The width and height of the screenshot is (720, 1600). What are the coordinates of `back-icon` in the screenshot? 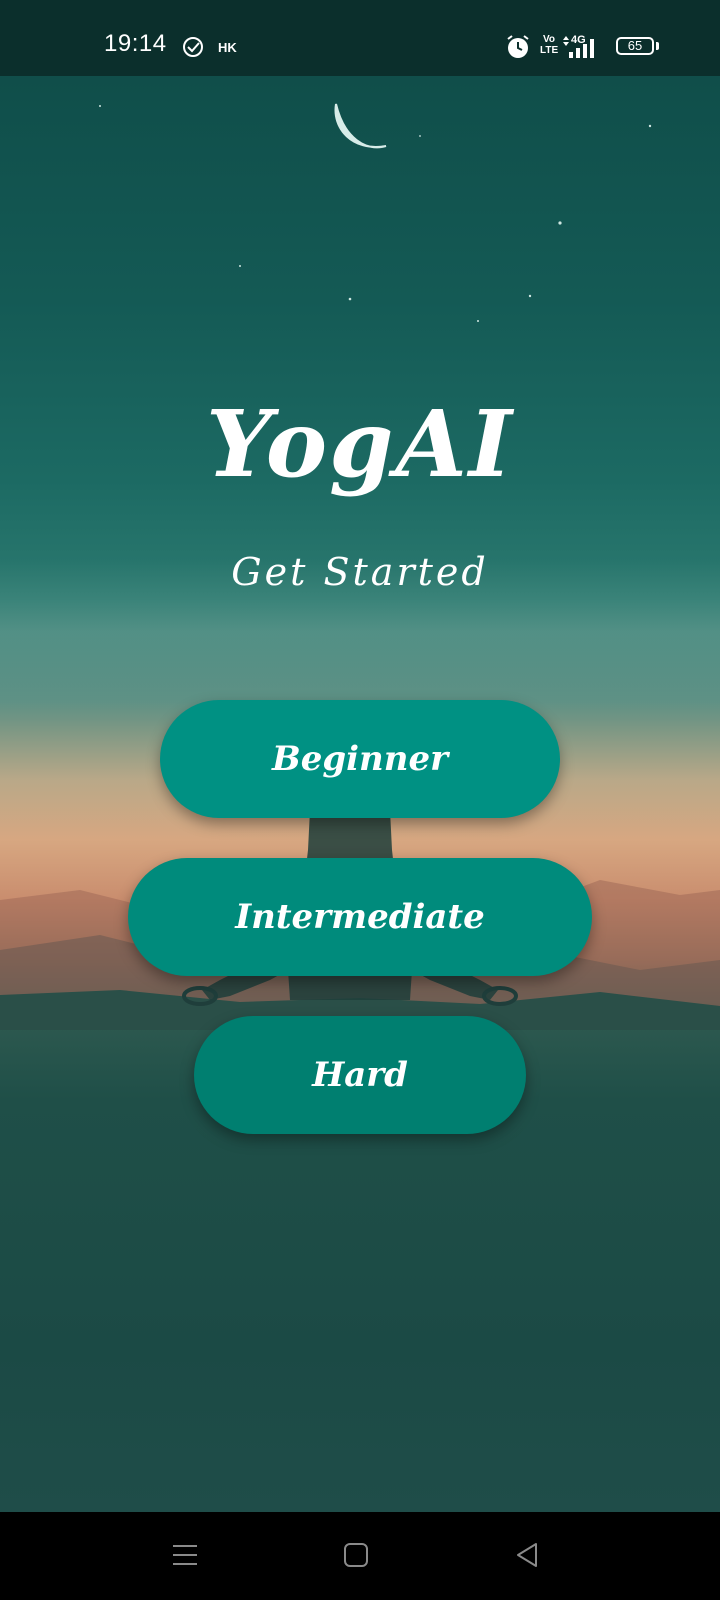 It's located at (527, 1555).